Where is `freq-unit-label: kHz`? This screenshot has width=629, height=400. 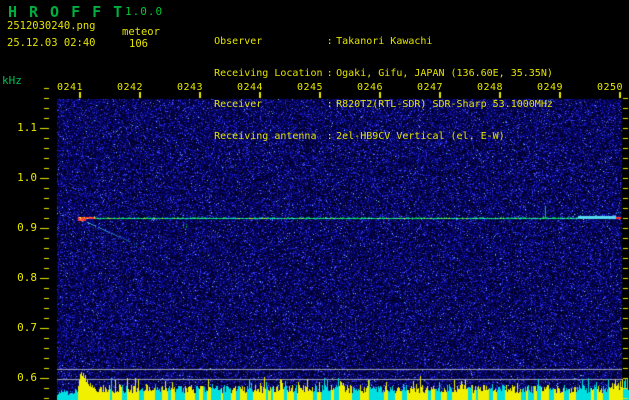
freq-unit-label: kHz is located at coordinates (12, 80).